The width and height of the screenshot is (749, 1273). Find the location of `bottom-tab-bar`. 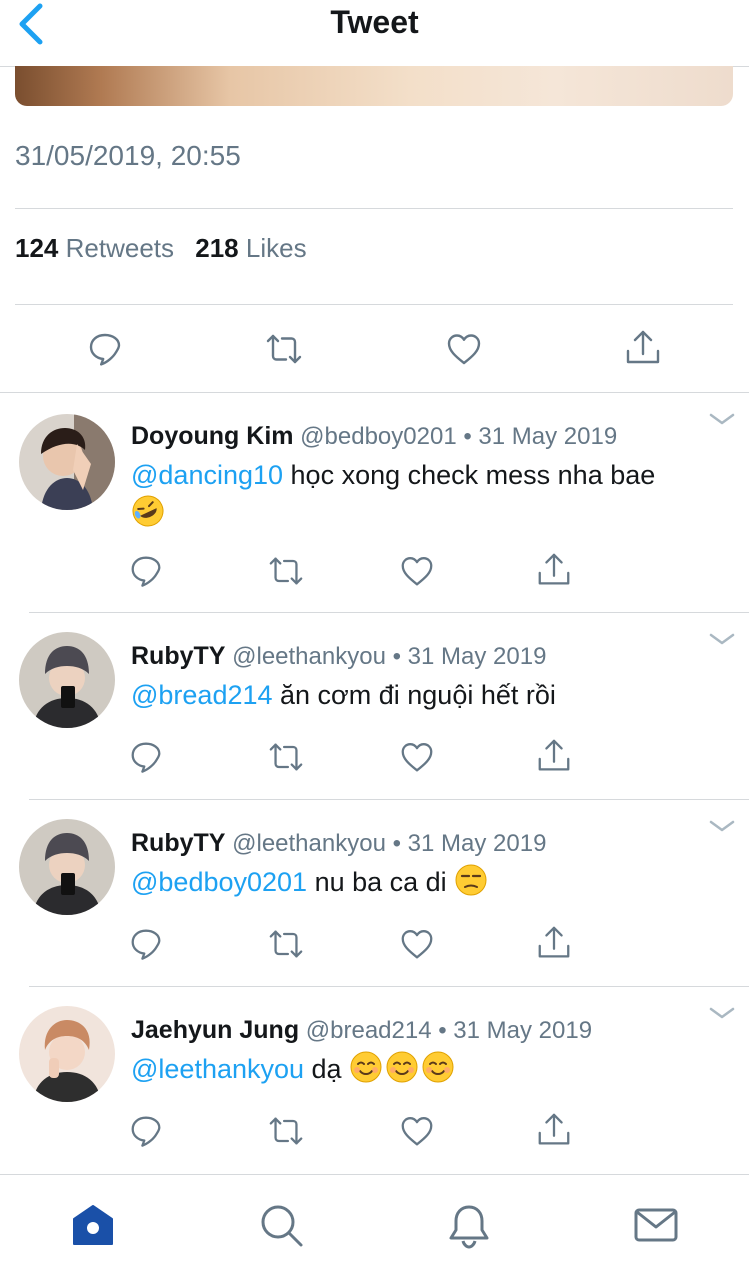

bottom-tab-bar is located at coordinates (374, 1223).